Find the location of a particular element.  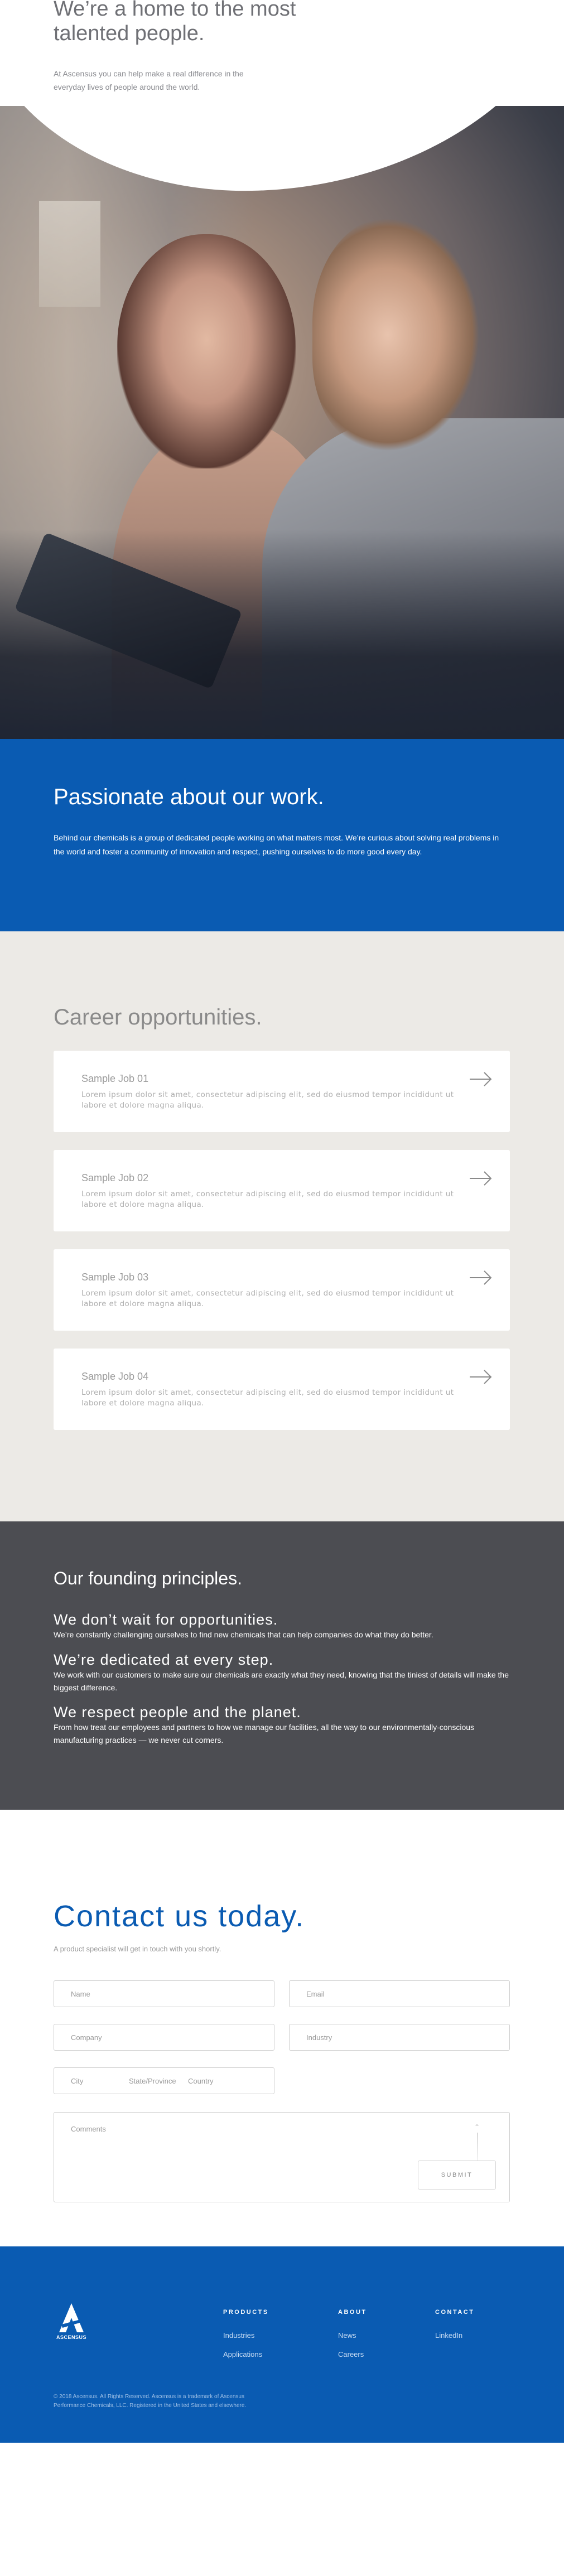

email-input is located at coordinates (400, 1994).